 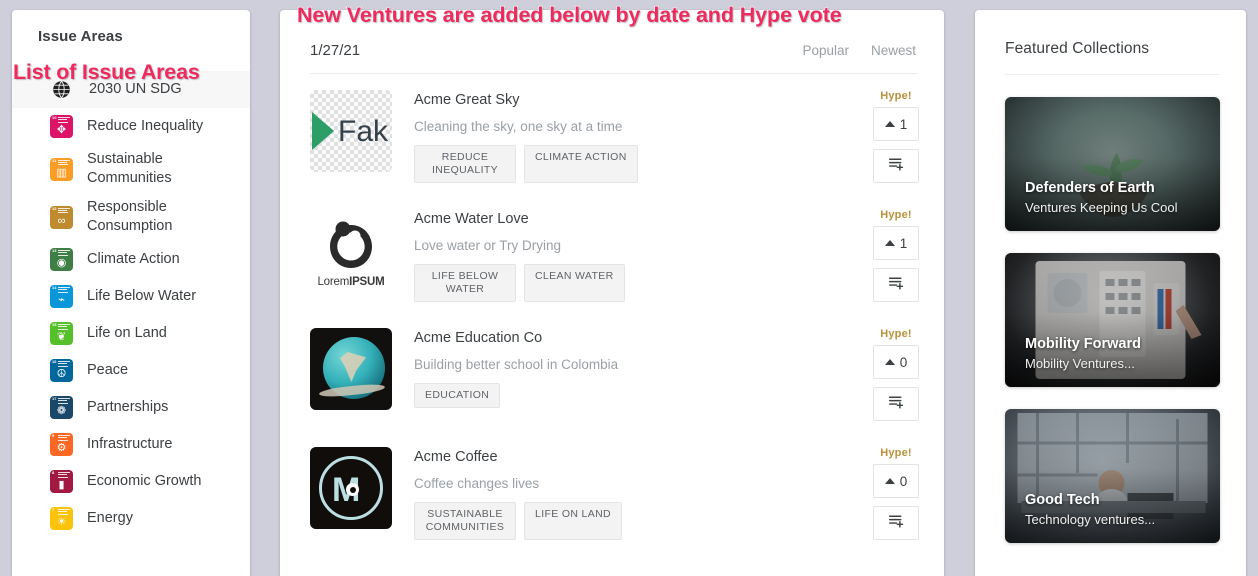 What do you see at coordinates (1062, 500) in the screenshot?
I see `collection-name: Good Tech` at bounding box center [1062, 500].